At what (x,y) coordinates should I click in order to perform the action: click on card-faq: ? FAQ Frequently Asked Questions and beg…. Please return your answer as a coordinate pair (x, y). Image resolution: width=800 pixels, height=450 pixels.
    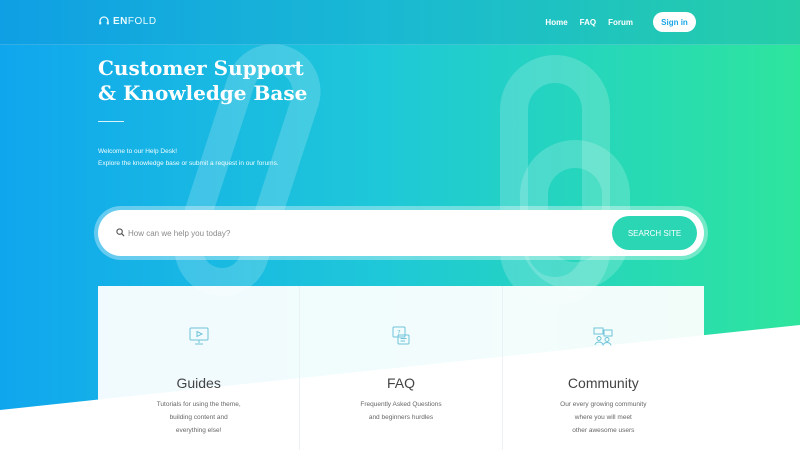
    Looking at the image, I should click on (401, 368).